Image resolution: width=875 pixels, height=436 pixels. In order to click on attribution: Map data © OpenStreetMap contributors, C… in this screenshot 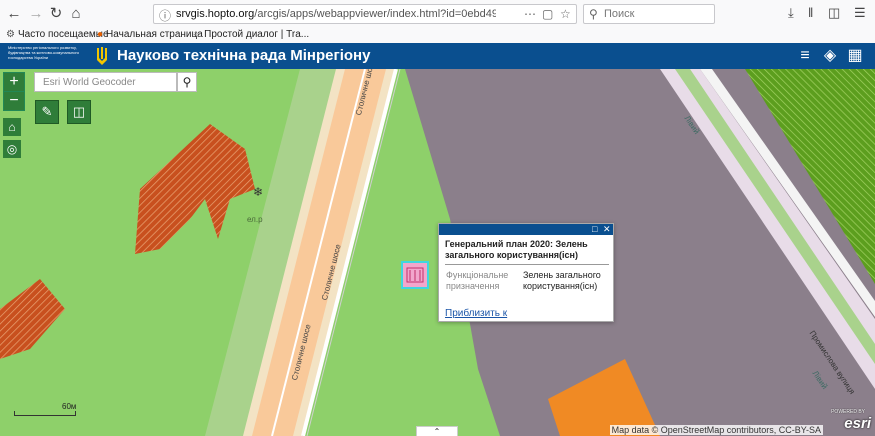, I will do `click(716, 430)`.